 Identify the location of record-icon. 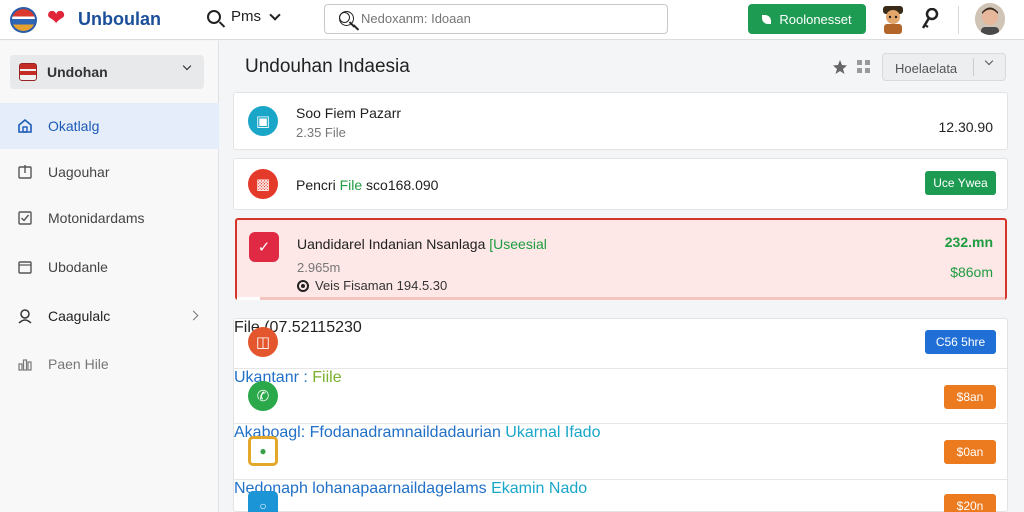
(303, 286).